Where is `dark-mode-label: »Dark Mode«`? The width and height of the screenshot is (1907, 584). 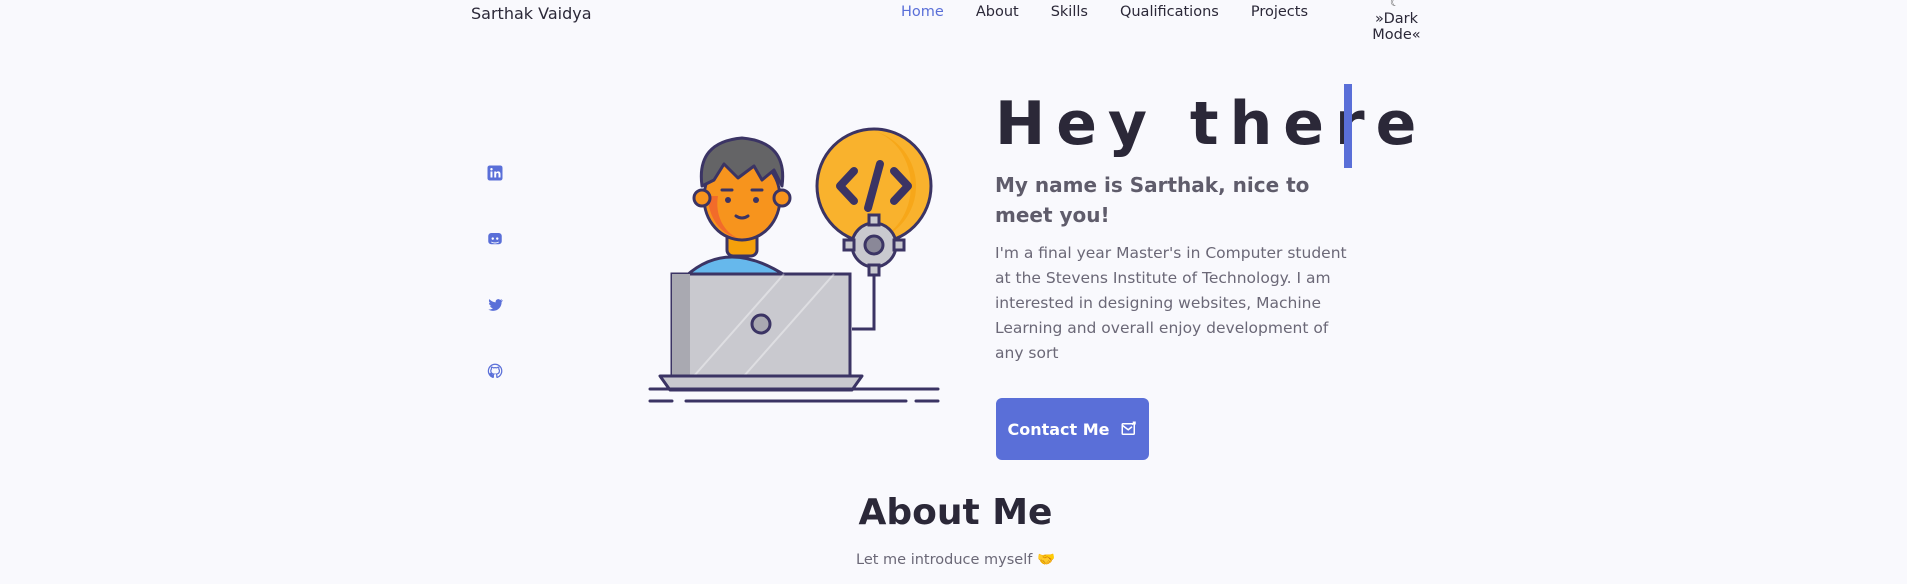
dark-mode-label: »Dark Mode« is located at coordinates (1396, 27).